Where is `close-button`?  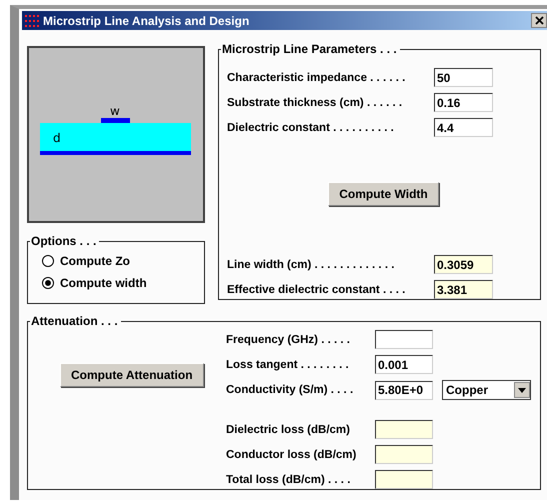
close-button is located at coordinates (539, 20).